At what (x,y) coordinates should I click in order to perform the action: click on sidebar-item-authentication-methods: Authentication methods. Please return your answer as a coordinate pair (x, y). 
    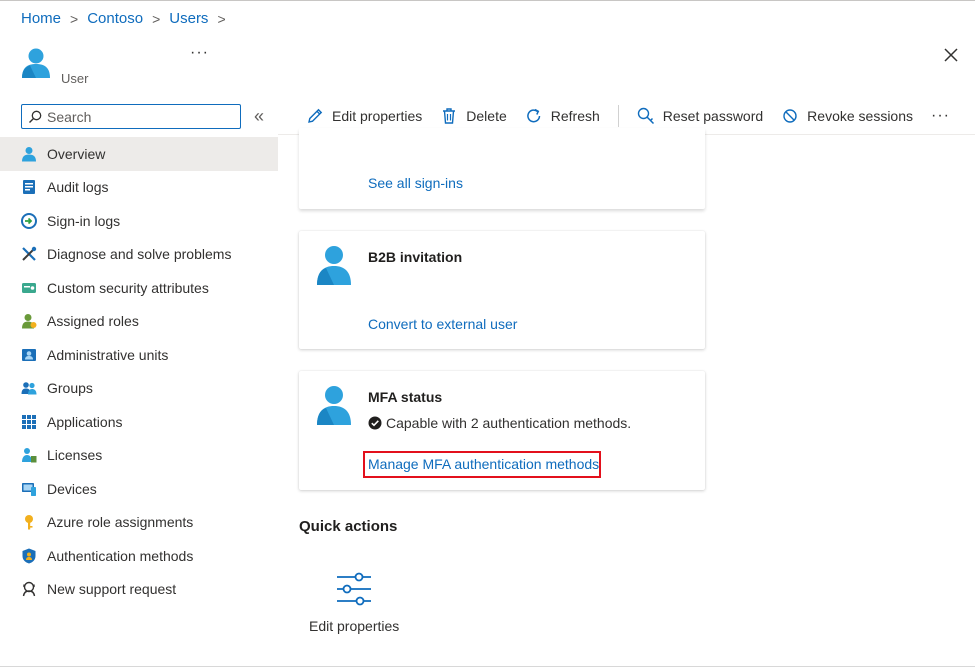
    Looking at the image, I should click on (139, 556).